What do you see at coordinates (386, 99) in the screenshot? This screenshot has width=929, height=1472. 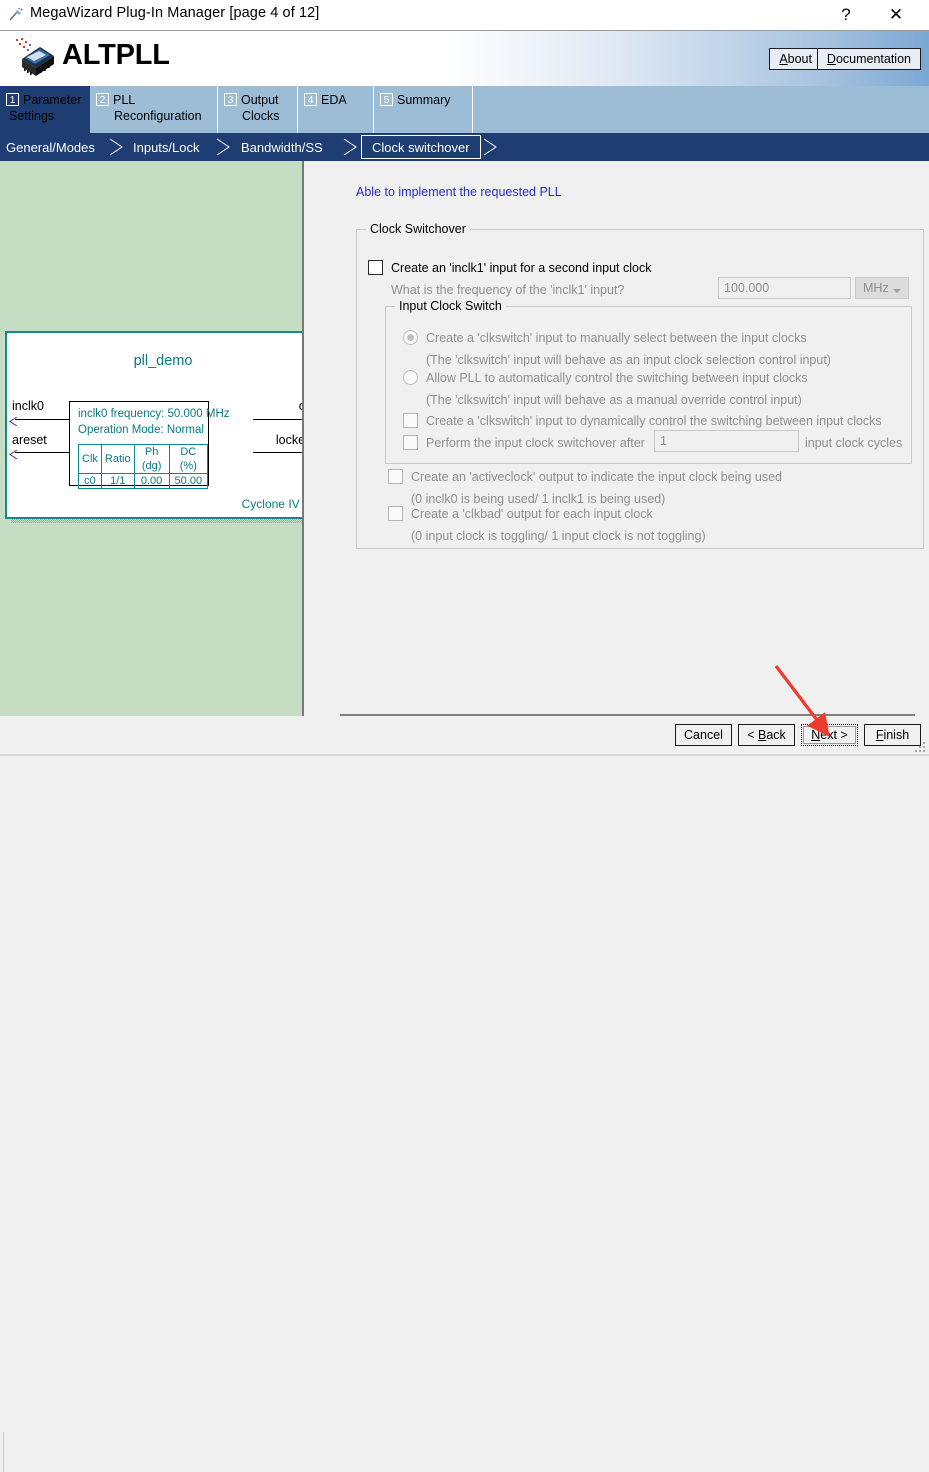 I see `tab-number: 5` at bounding box center [386, 99].